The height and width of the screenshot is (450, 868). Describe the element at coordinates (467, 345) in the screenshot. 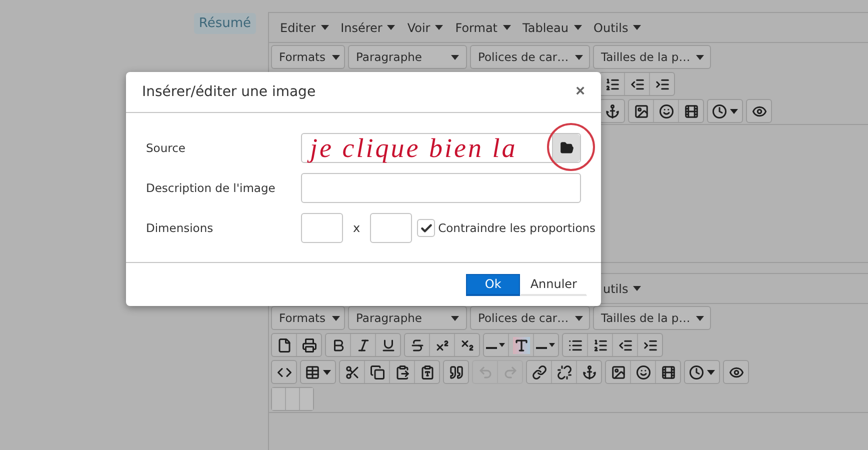

I see `subscript-icon` at that location.